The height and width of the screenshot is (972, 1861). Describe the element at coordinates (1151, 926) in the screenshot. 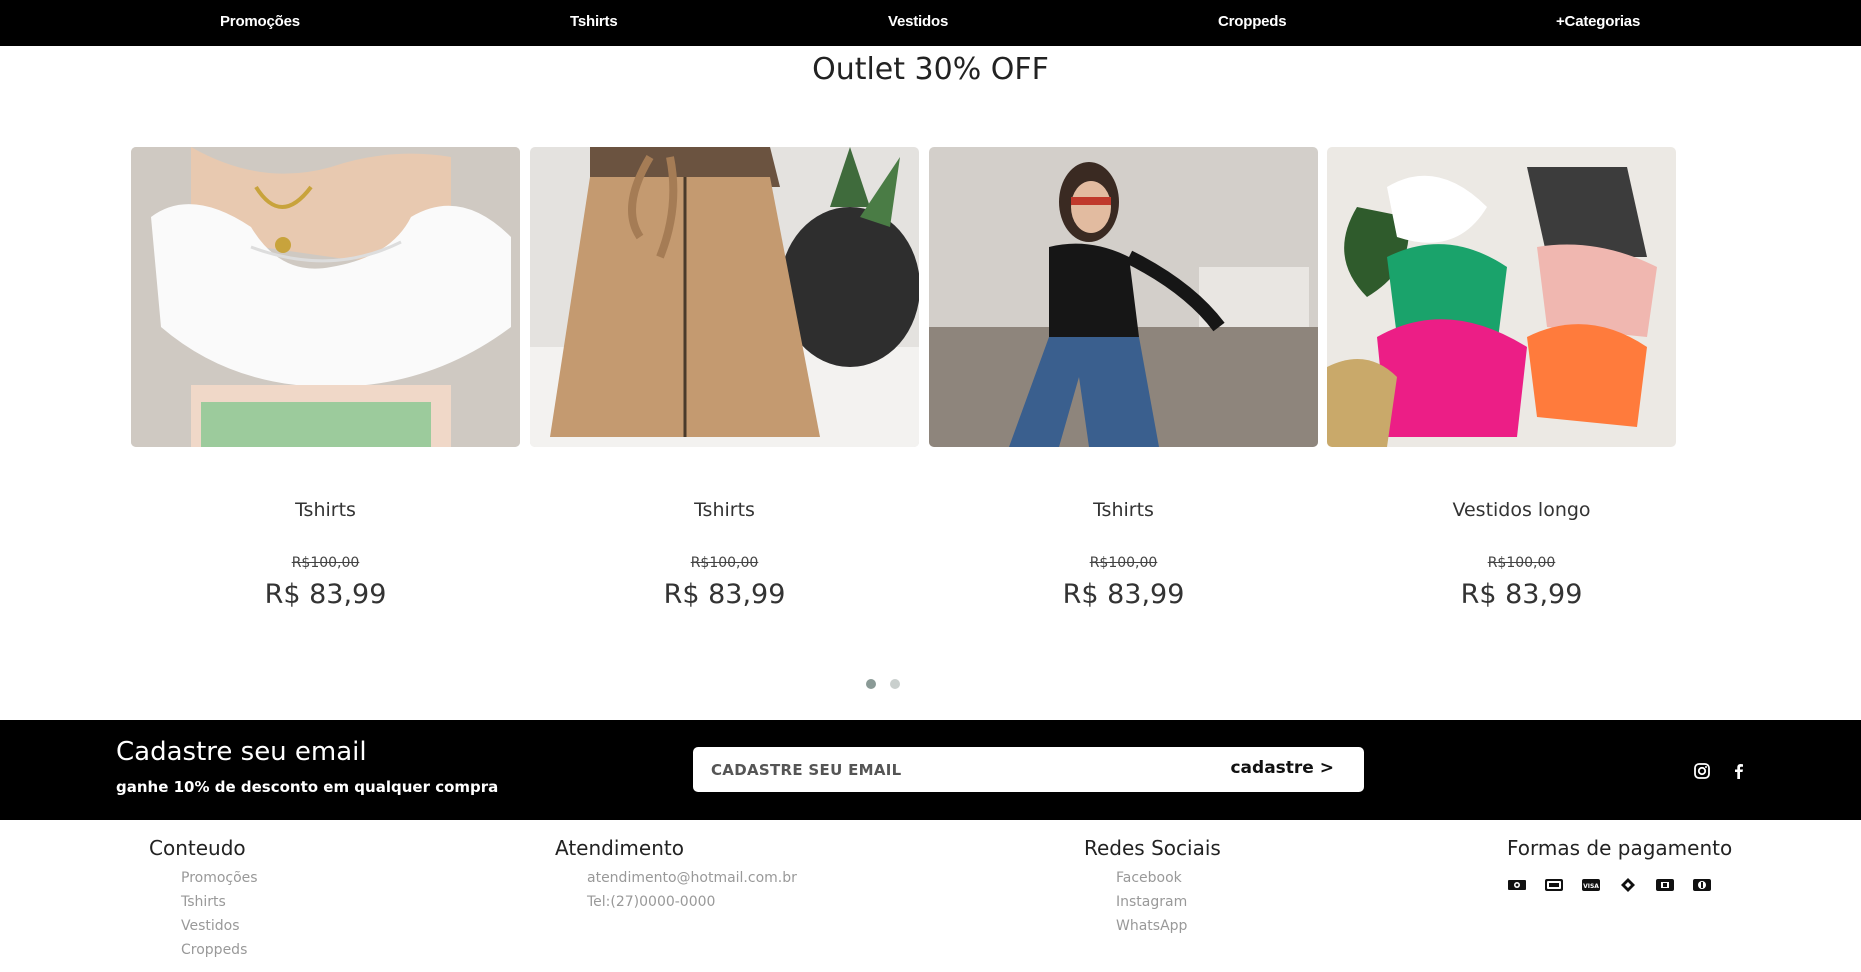

I see `footer-link: WhatsApp` at that location.